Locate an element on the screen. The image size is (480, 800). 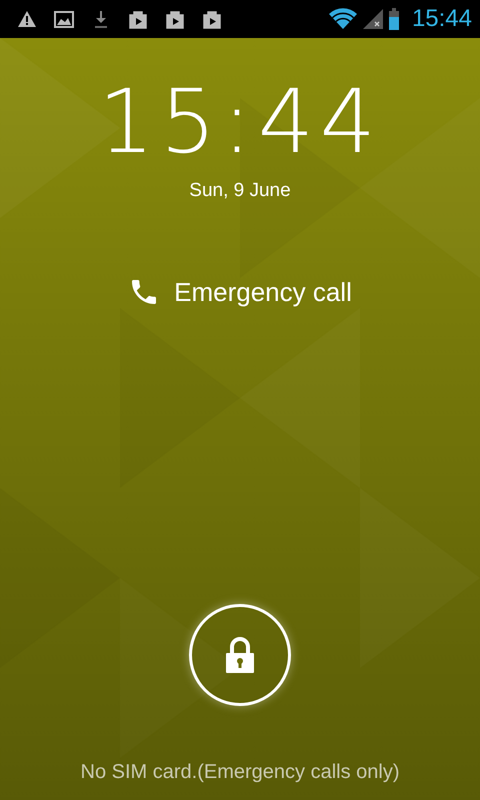
lock-clock: 15:44 is located at coordinates (240, 122).